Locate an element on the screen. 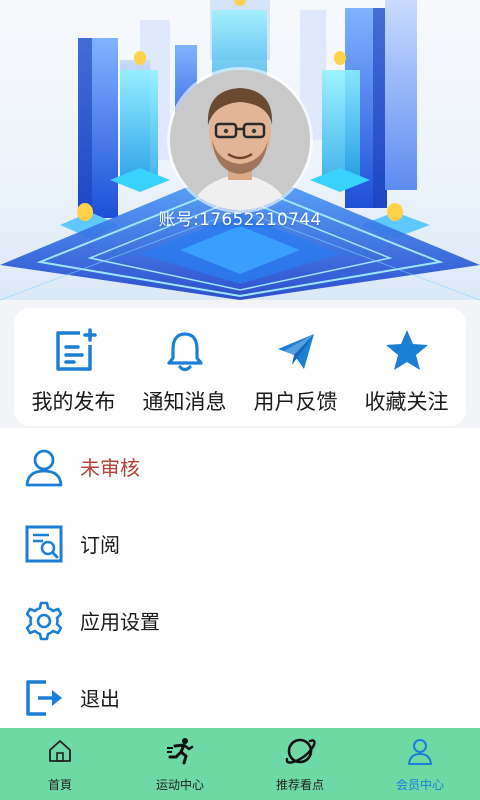  app-settings-item: 应用设置 is located at coordinates (240, 620).